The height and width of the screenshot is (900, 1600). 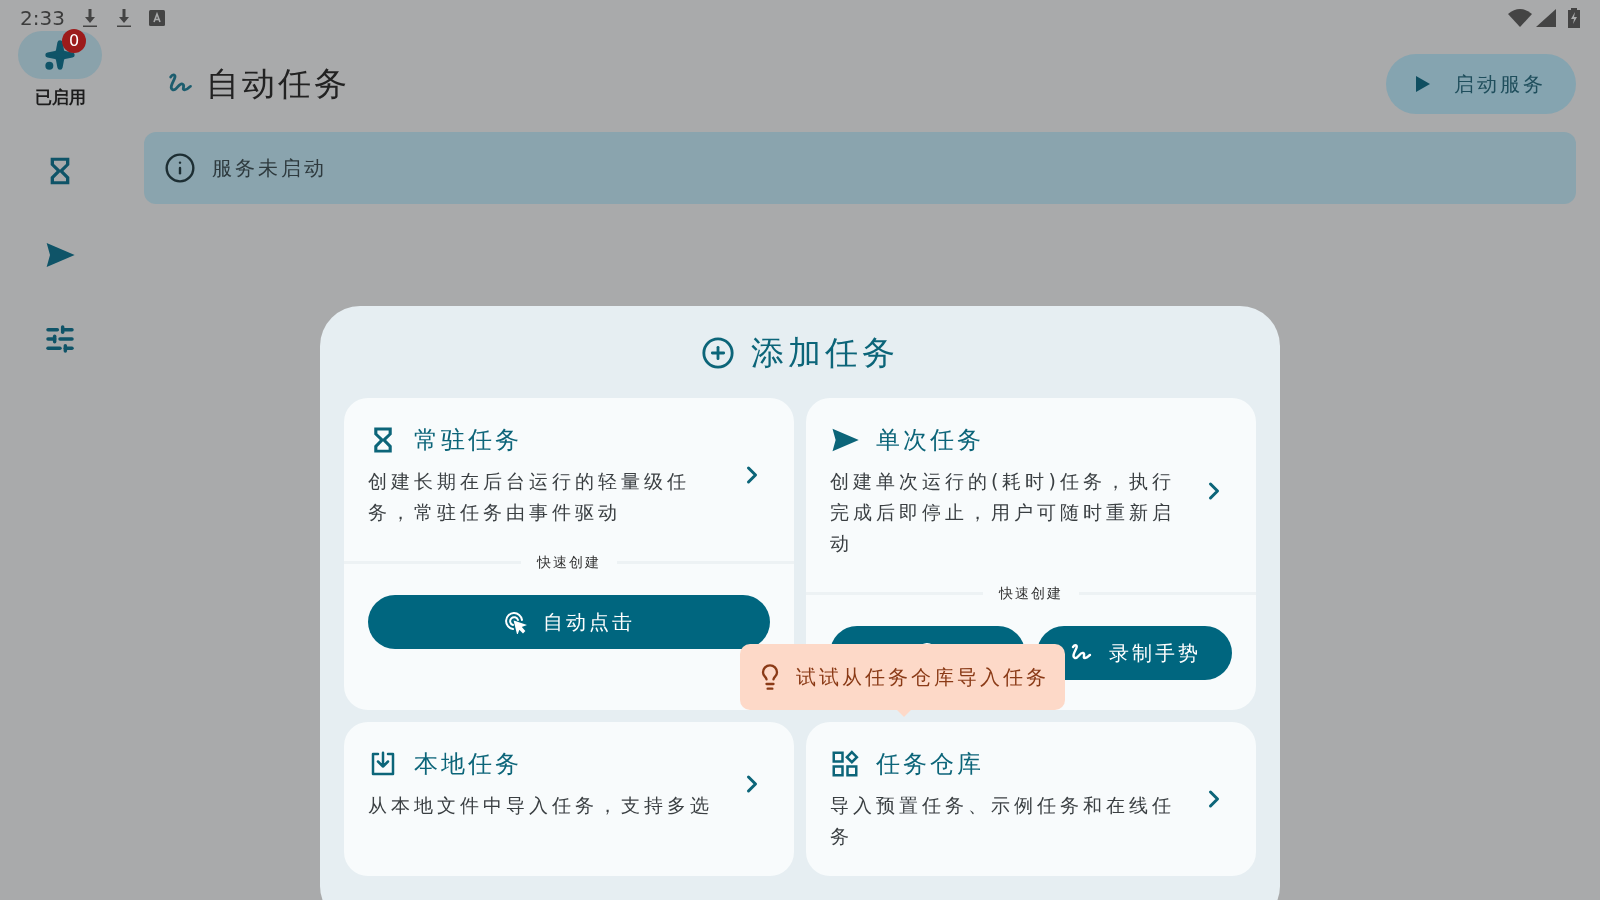 What do you see at coordinates (515, 622) in the screenshot?
I see `tap-icon` at bounding box center [515, 622].